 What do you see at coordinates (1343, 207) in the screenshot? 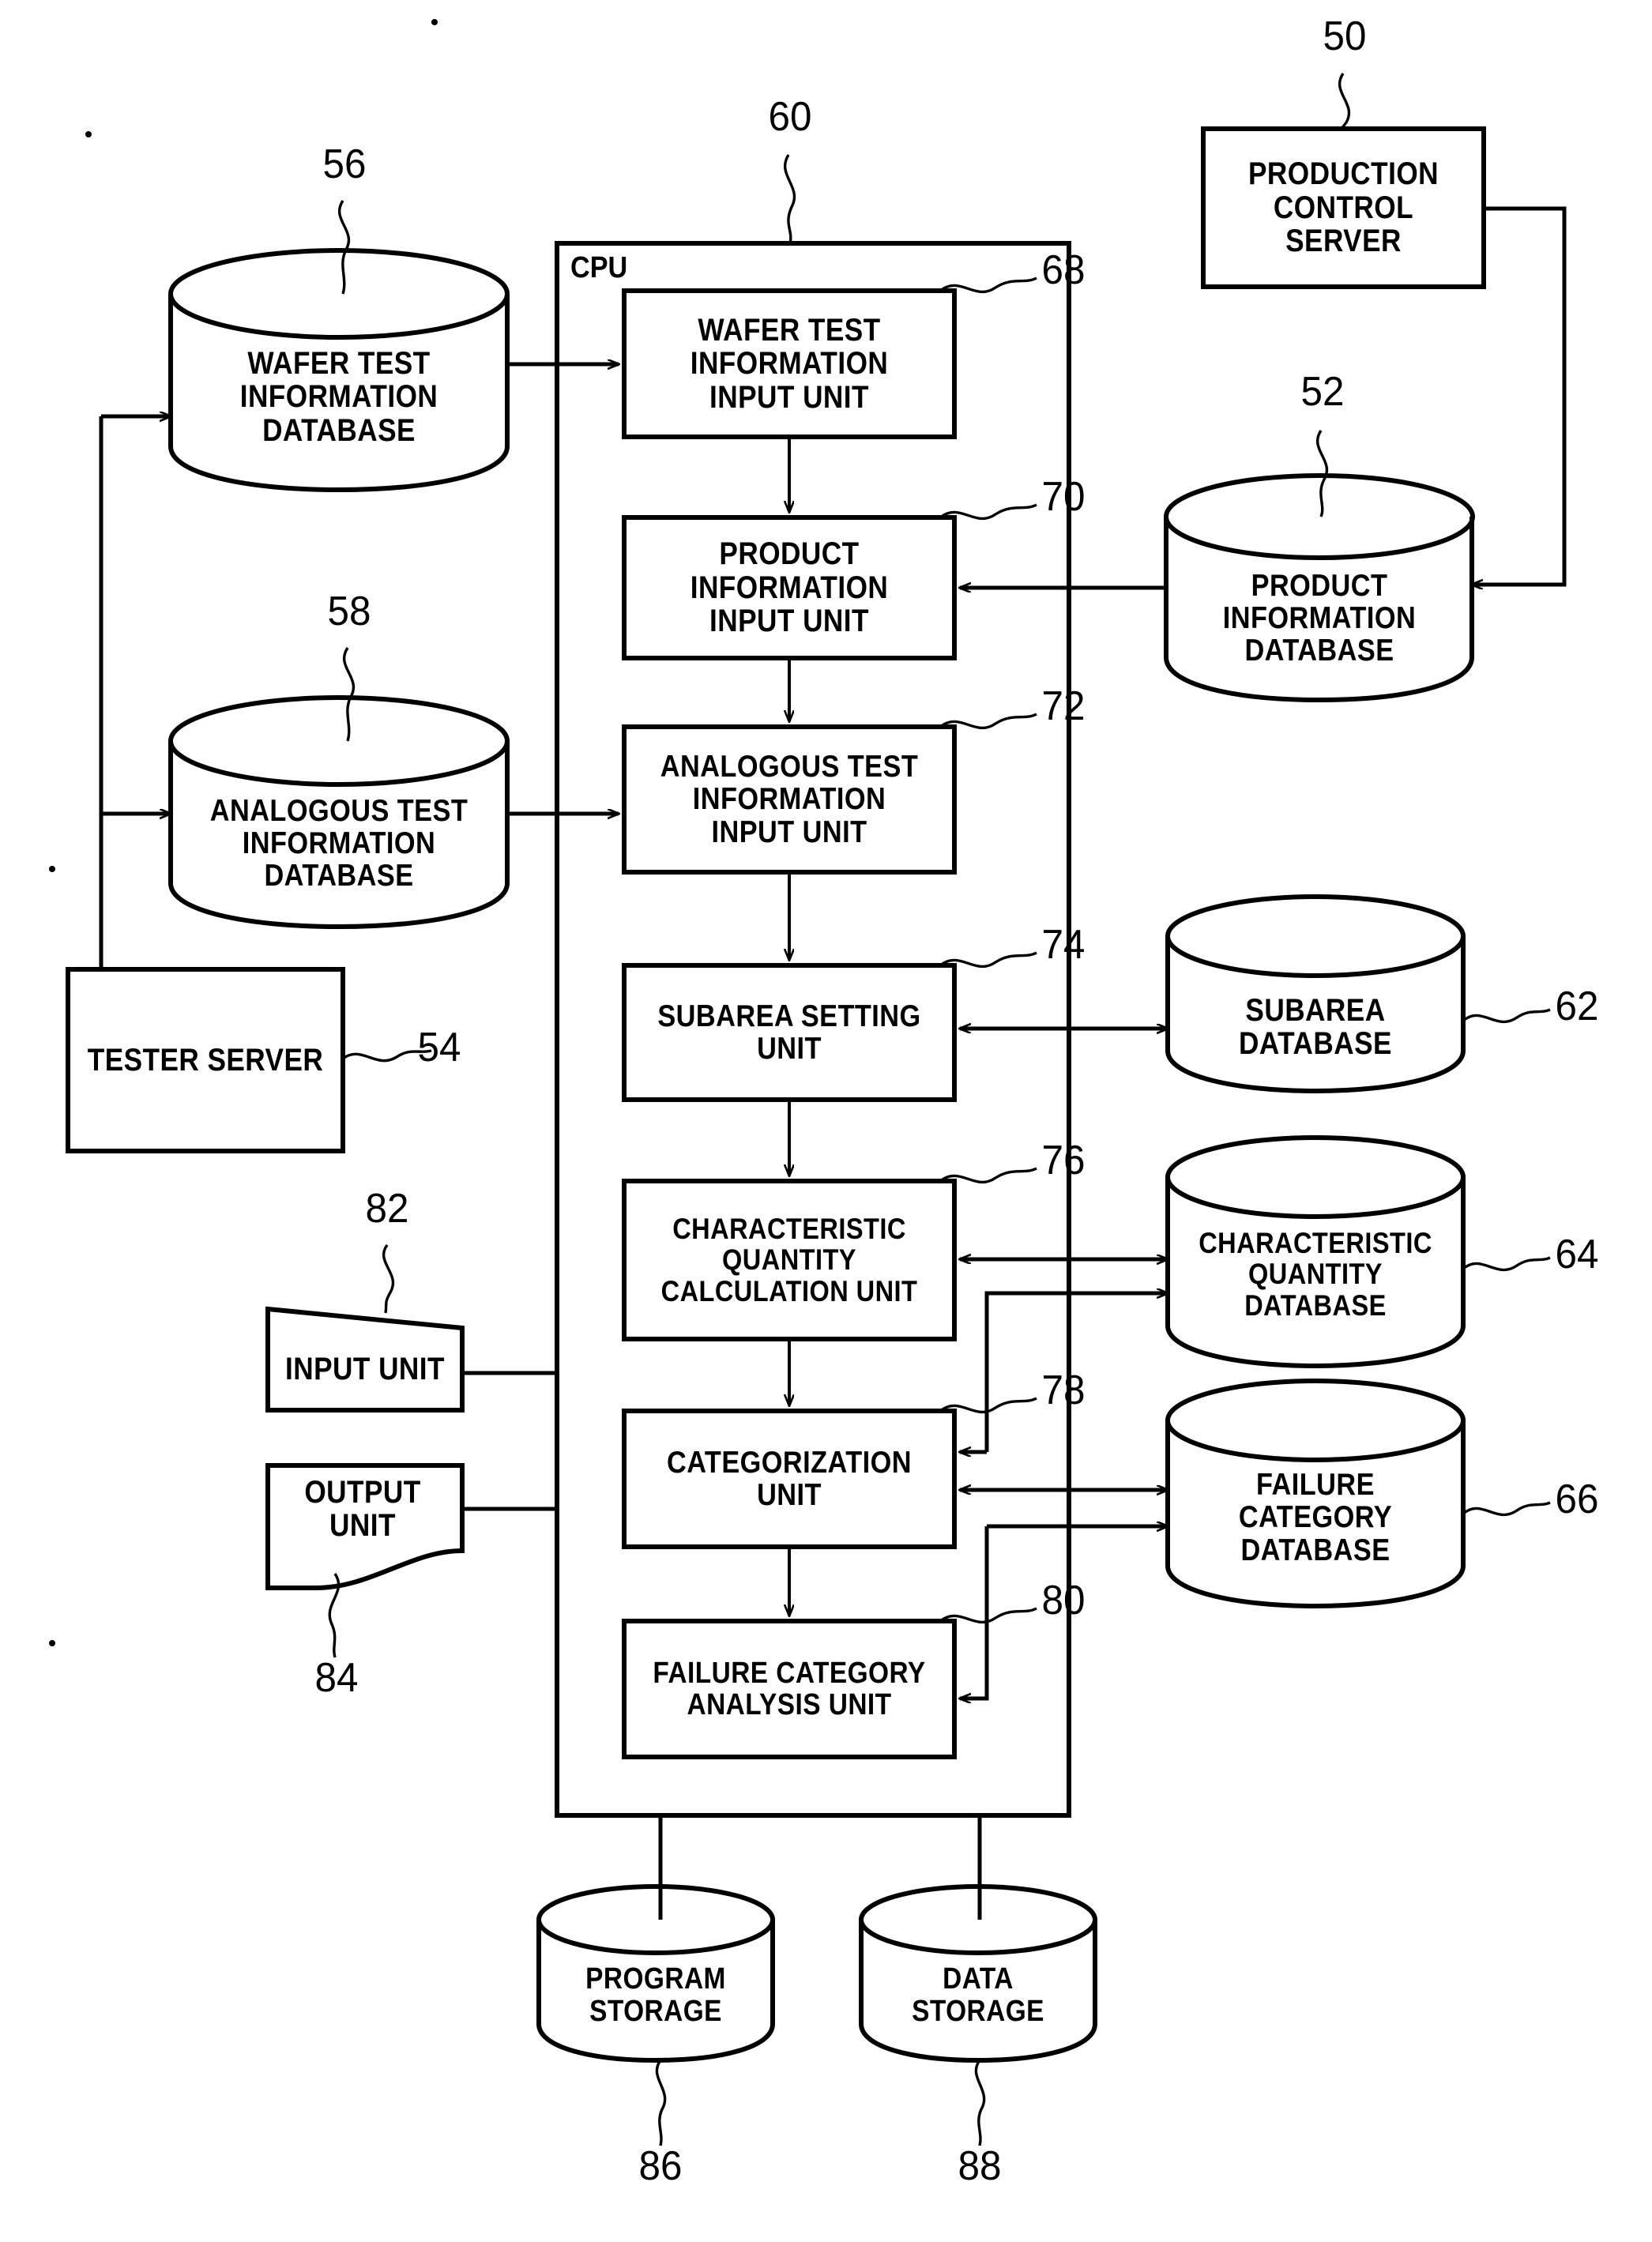
I see `box-production-control-server: PRODUCTION CONTROL SERVER` at bounding box center [1343, 207].